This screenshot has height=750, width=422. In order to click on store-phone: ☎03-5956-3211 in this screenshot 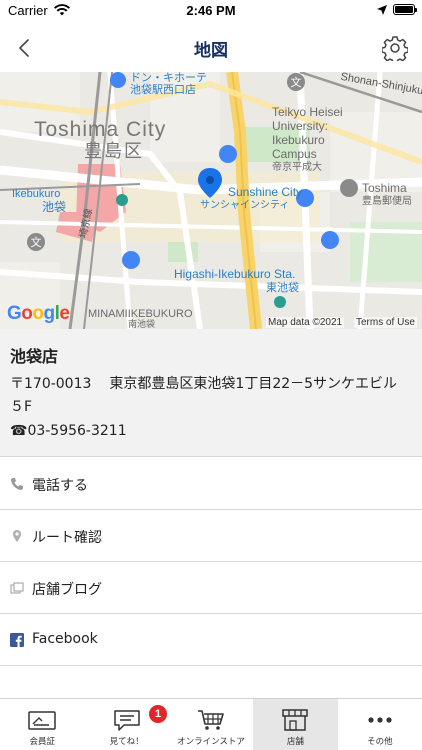, I will do `click(68, 431)`.